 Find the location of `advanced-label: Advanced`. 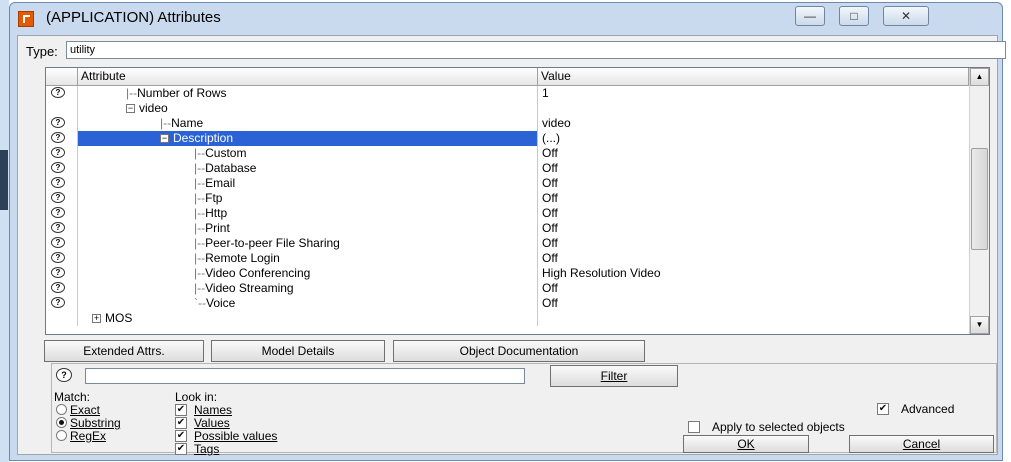

advanced-label: Advanced is located at coordinates (927, 409).